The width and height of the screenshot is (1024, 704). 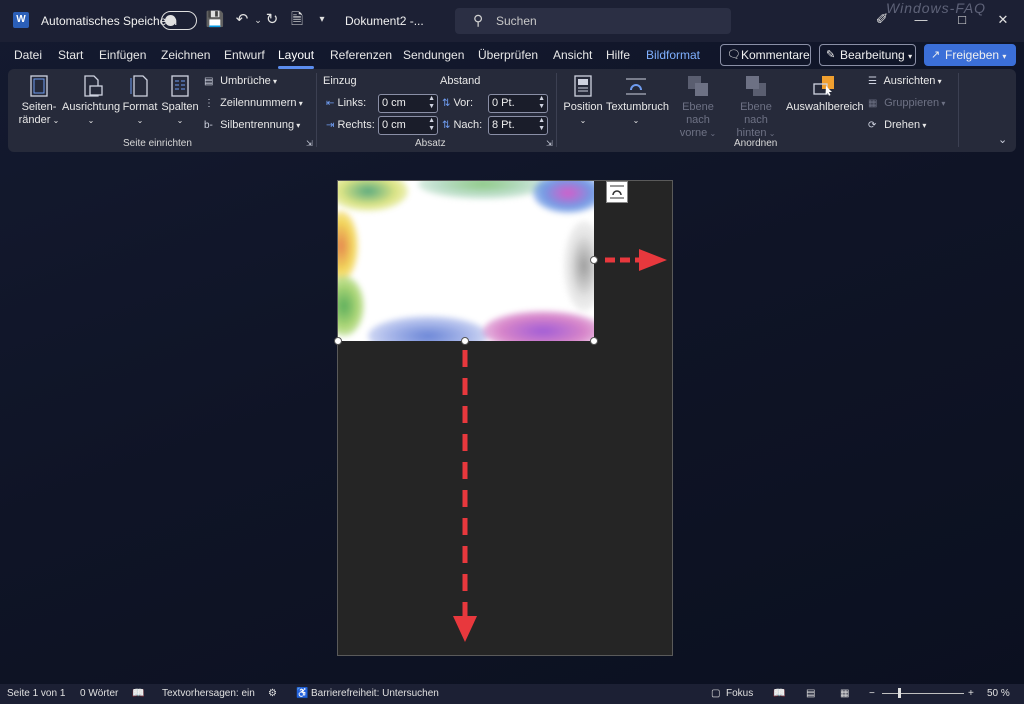 What do you see at coordinates (375, 693) in the screenshot?
I see `accessibility-status: Barrierefreiheit: Untersuchen` at bounding box center [375, 693].